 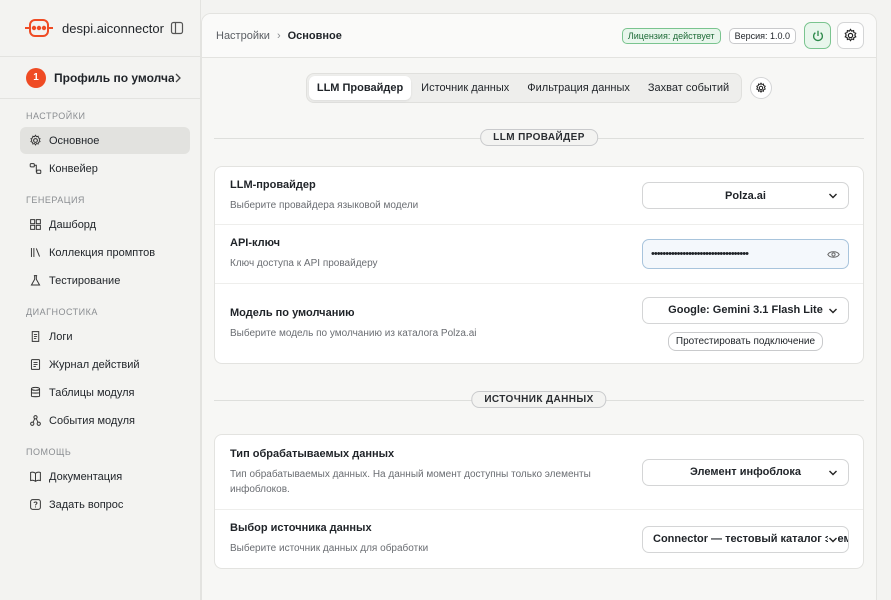 I want to click on setting-label: Модель по умолчанию, so click(x=292, y=312).